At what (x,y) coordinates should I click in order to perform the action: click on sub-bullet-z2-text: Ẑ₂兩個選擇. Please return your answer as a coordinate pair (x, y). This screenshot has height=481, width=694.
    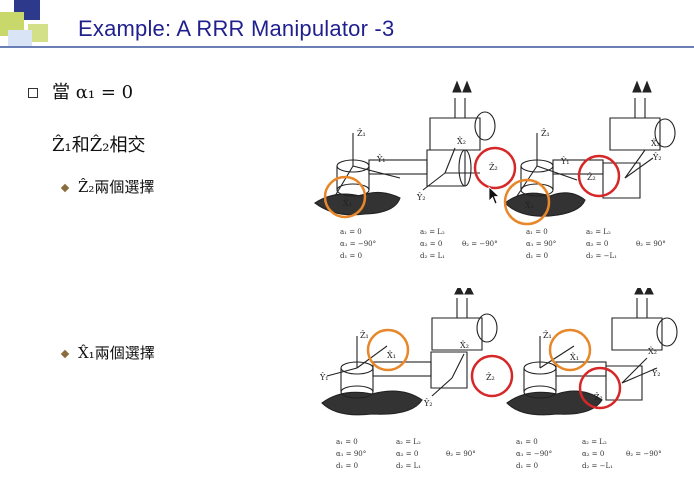
    Looking at the image, I should click on (116, 187).